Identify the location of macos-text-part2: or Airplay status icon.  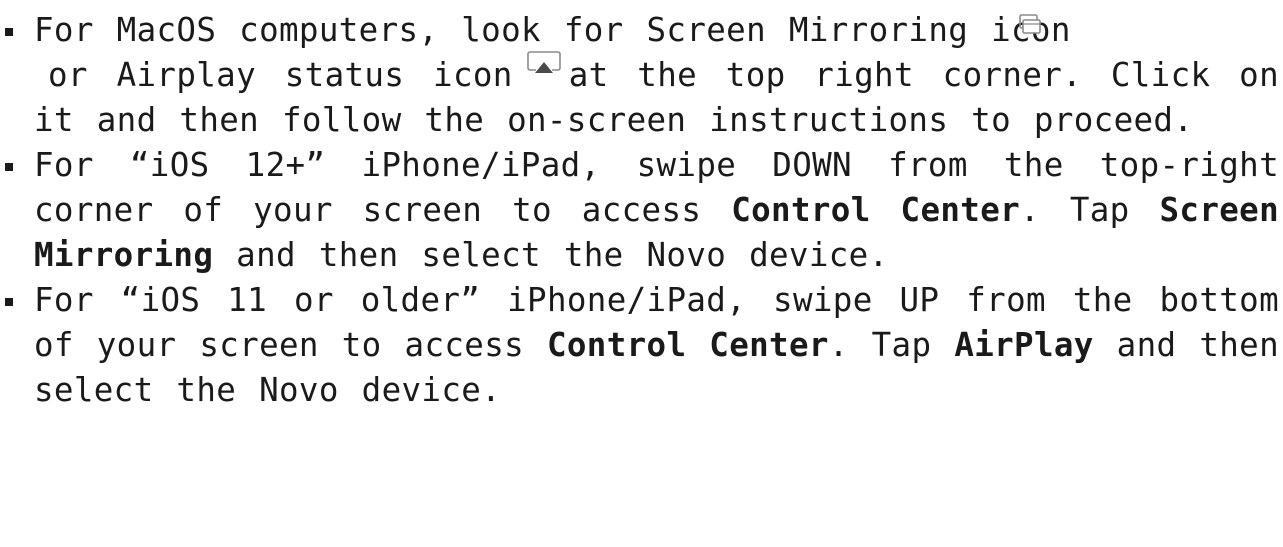
(280, 75).